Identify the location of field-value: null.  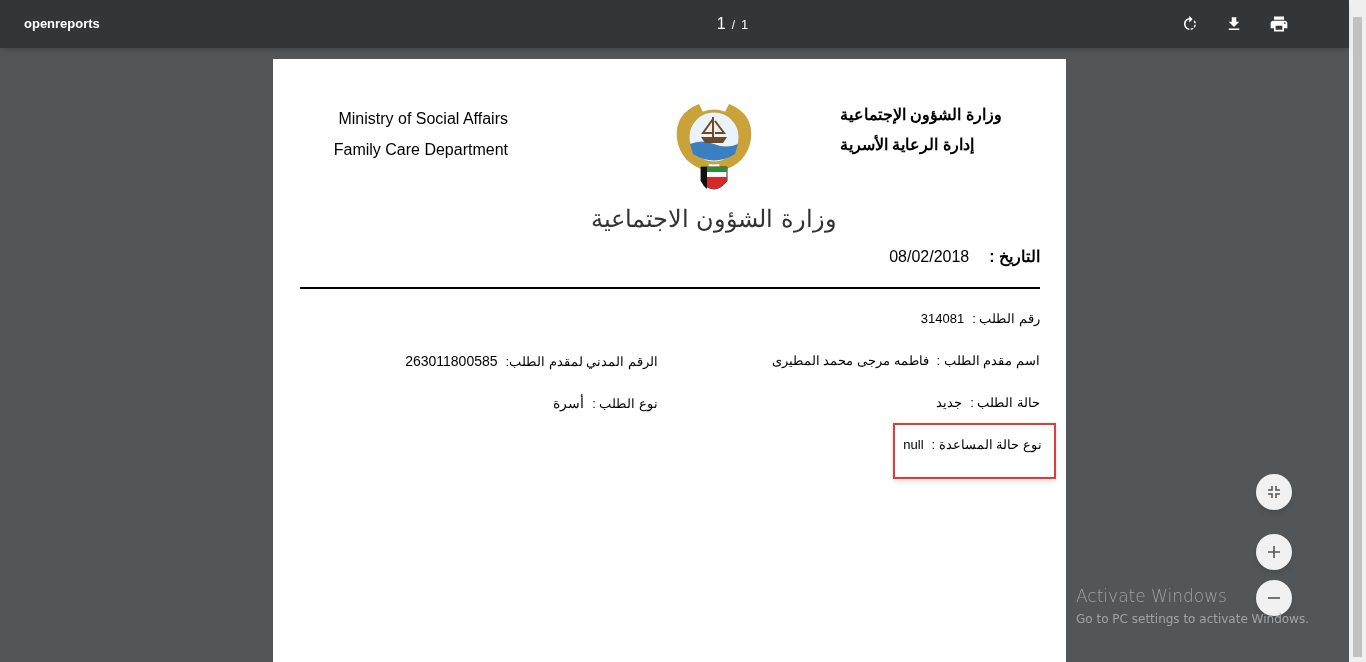
(913, 445).